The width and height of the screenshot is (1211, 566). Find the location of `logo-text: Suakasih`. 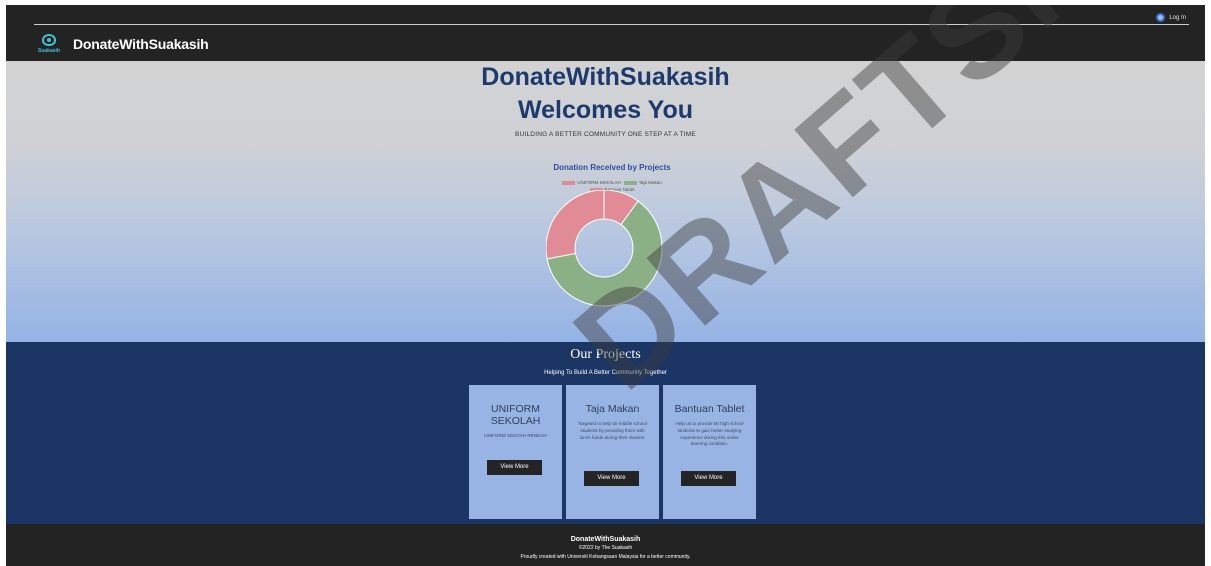

logo-text: Suakasih is located at coordinates (49, 51).